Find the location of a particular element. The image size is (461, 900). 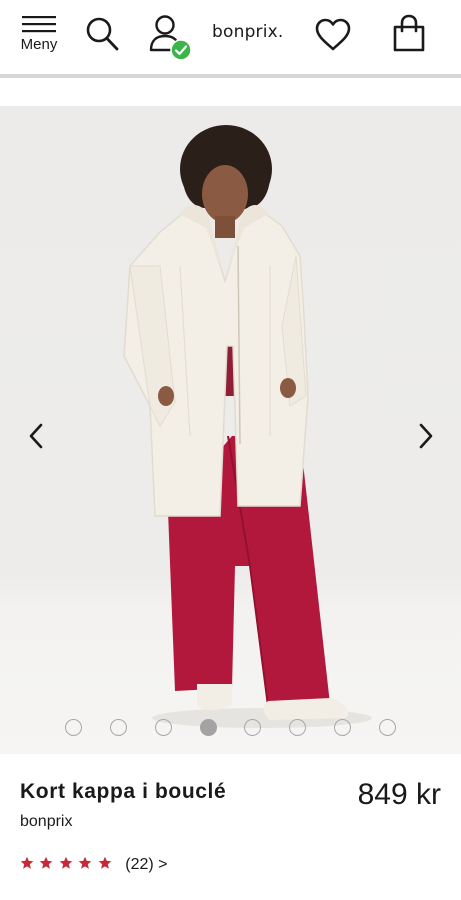

gallery-dot-active is located at coordinates (208, 727).